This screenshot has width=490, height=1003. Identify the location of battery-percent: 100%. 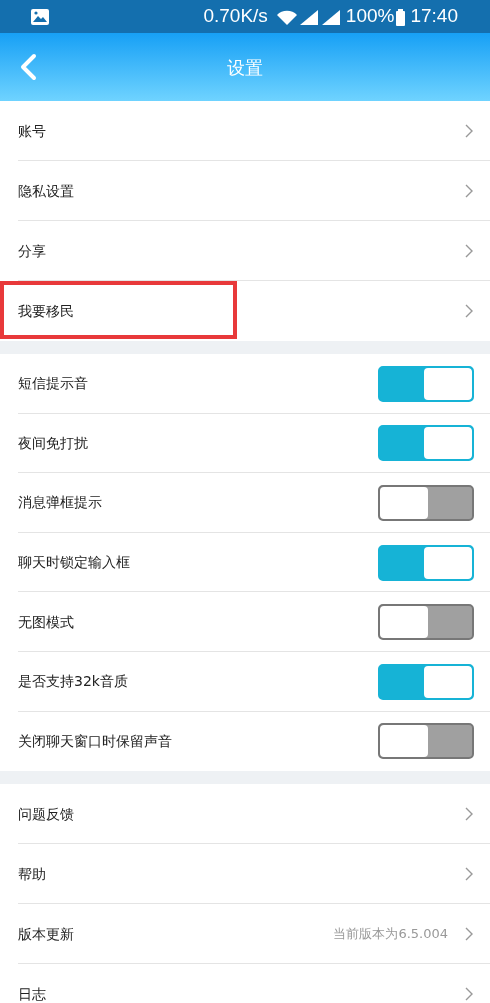
(370, 16).